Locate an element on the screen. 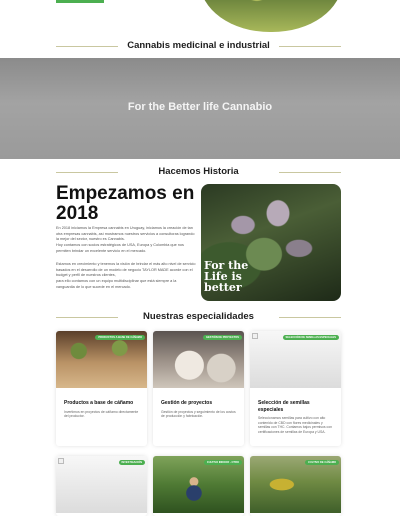 Image resolution: width=400 pixels, height=516 pixels. section-title-historia: Hacemos Historia is located at coordinates (198, 171).